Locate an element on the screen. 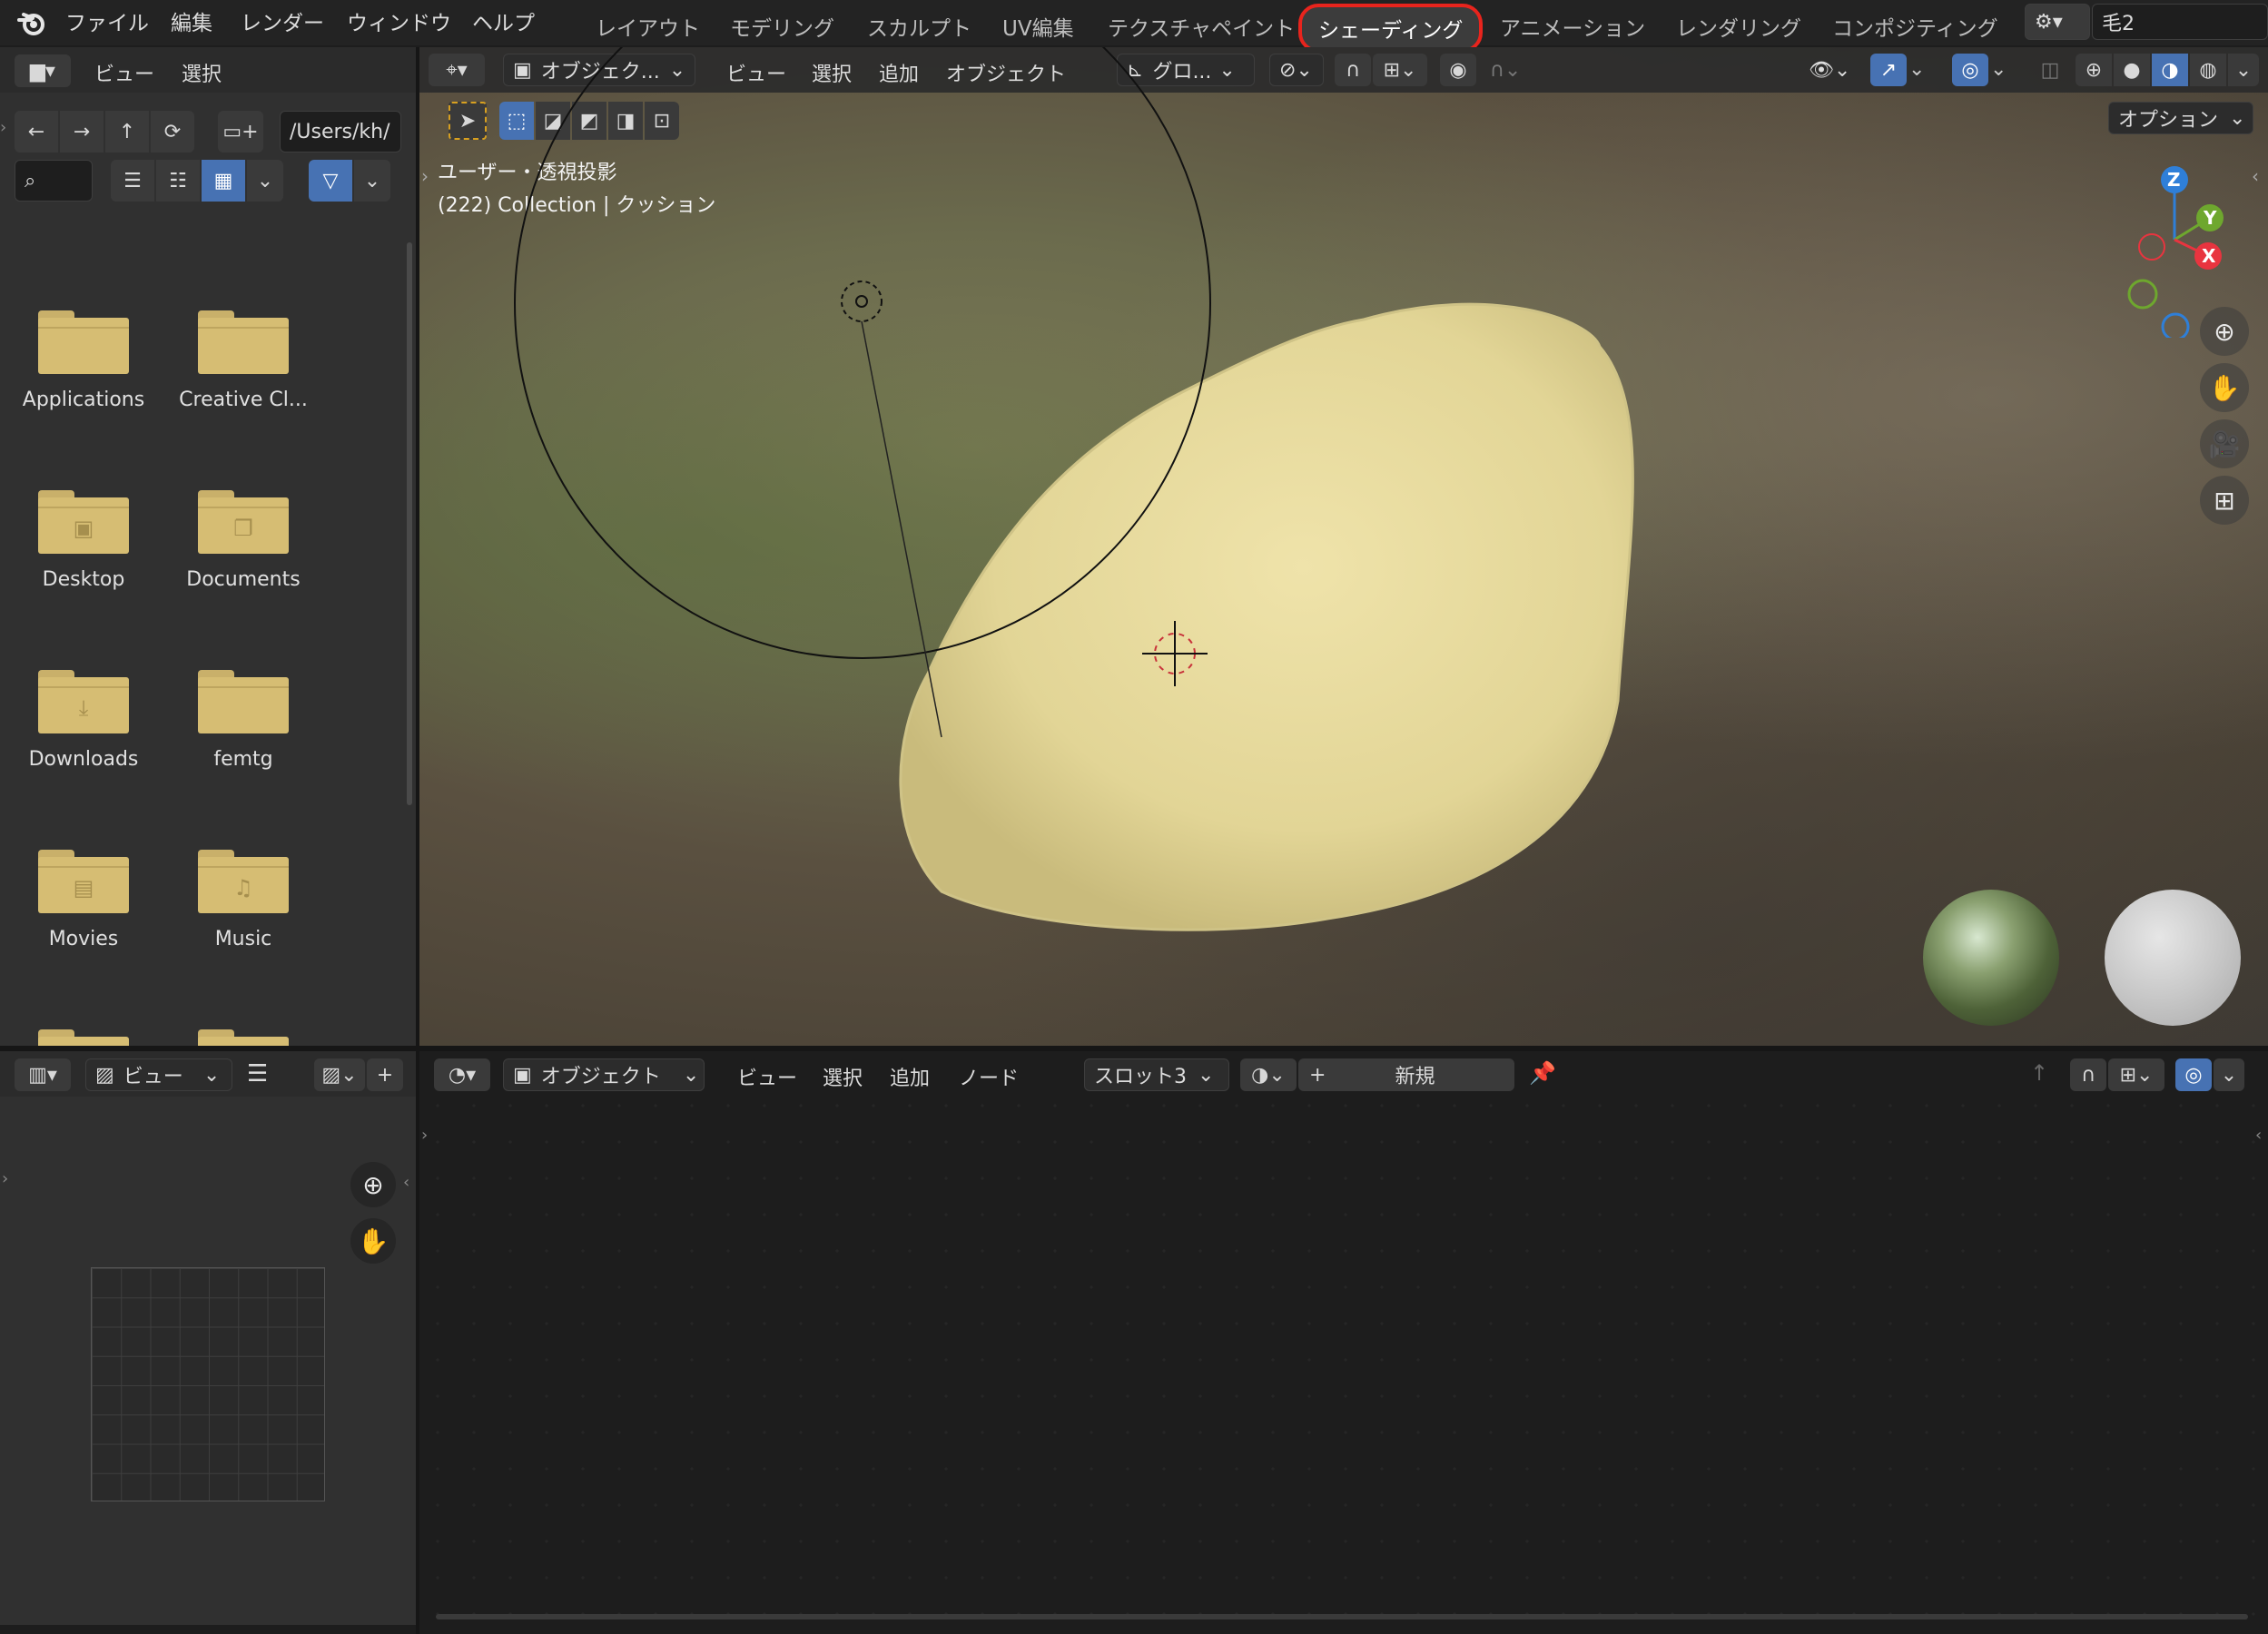 This screenshot has height=1634, width=2268. folder-item: ❐ Documents is located at coordinates (243, 553).